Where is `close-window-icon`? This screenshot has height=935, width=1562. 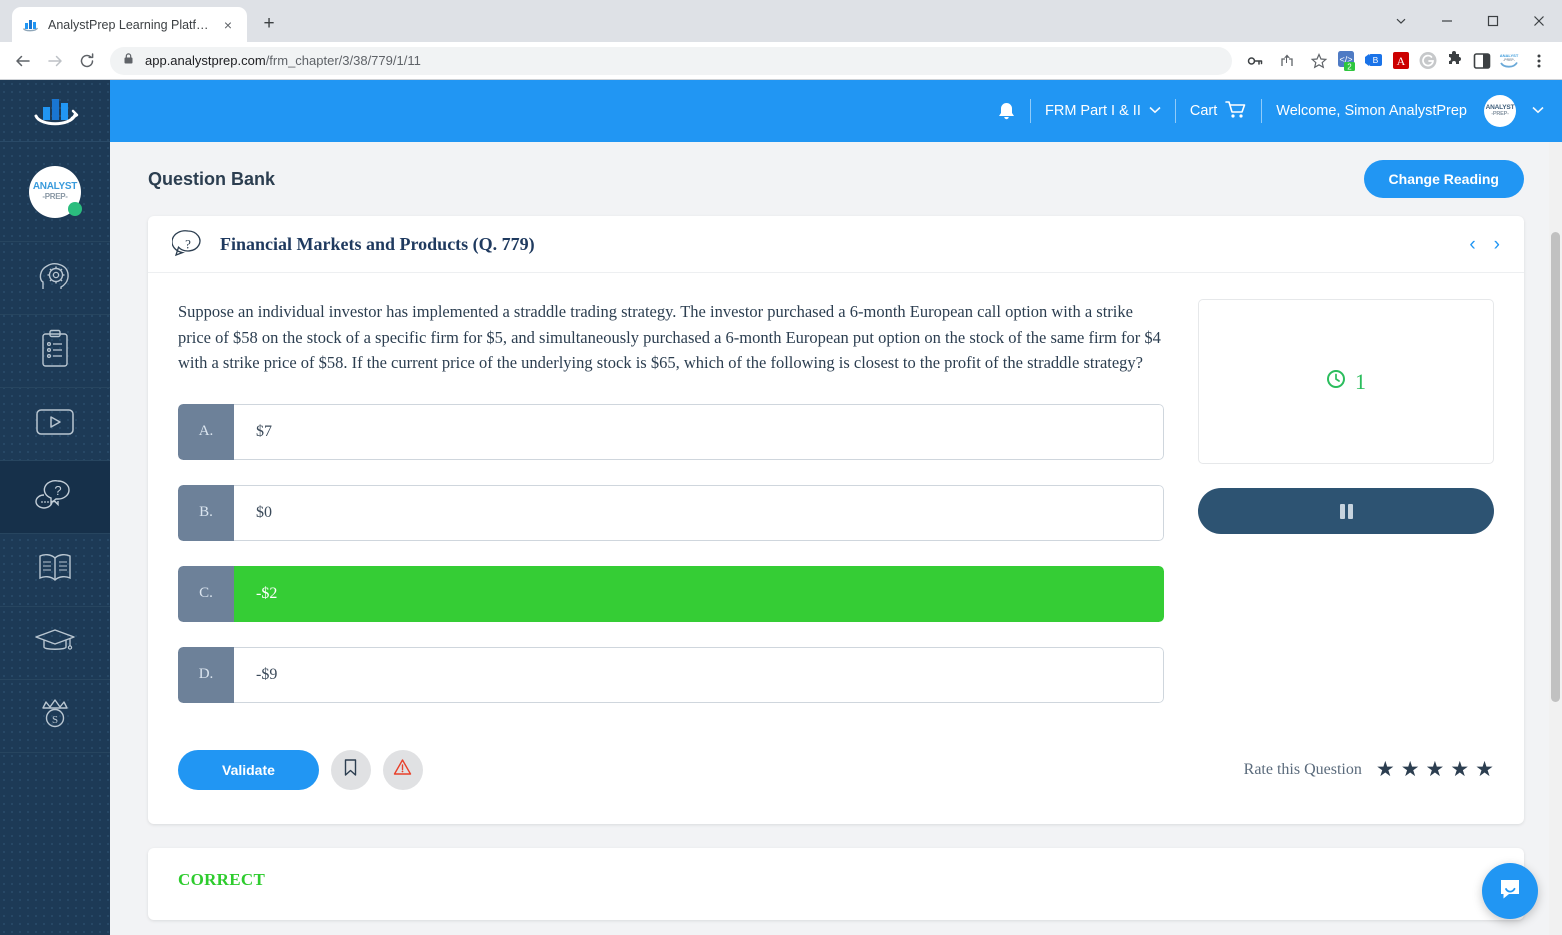
close-window-icon is located at coordinates (1539, 21).